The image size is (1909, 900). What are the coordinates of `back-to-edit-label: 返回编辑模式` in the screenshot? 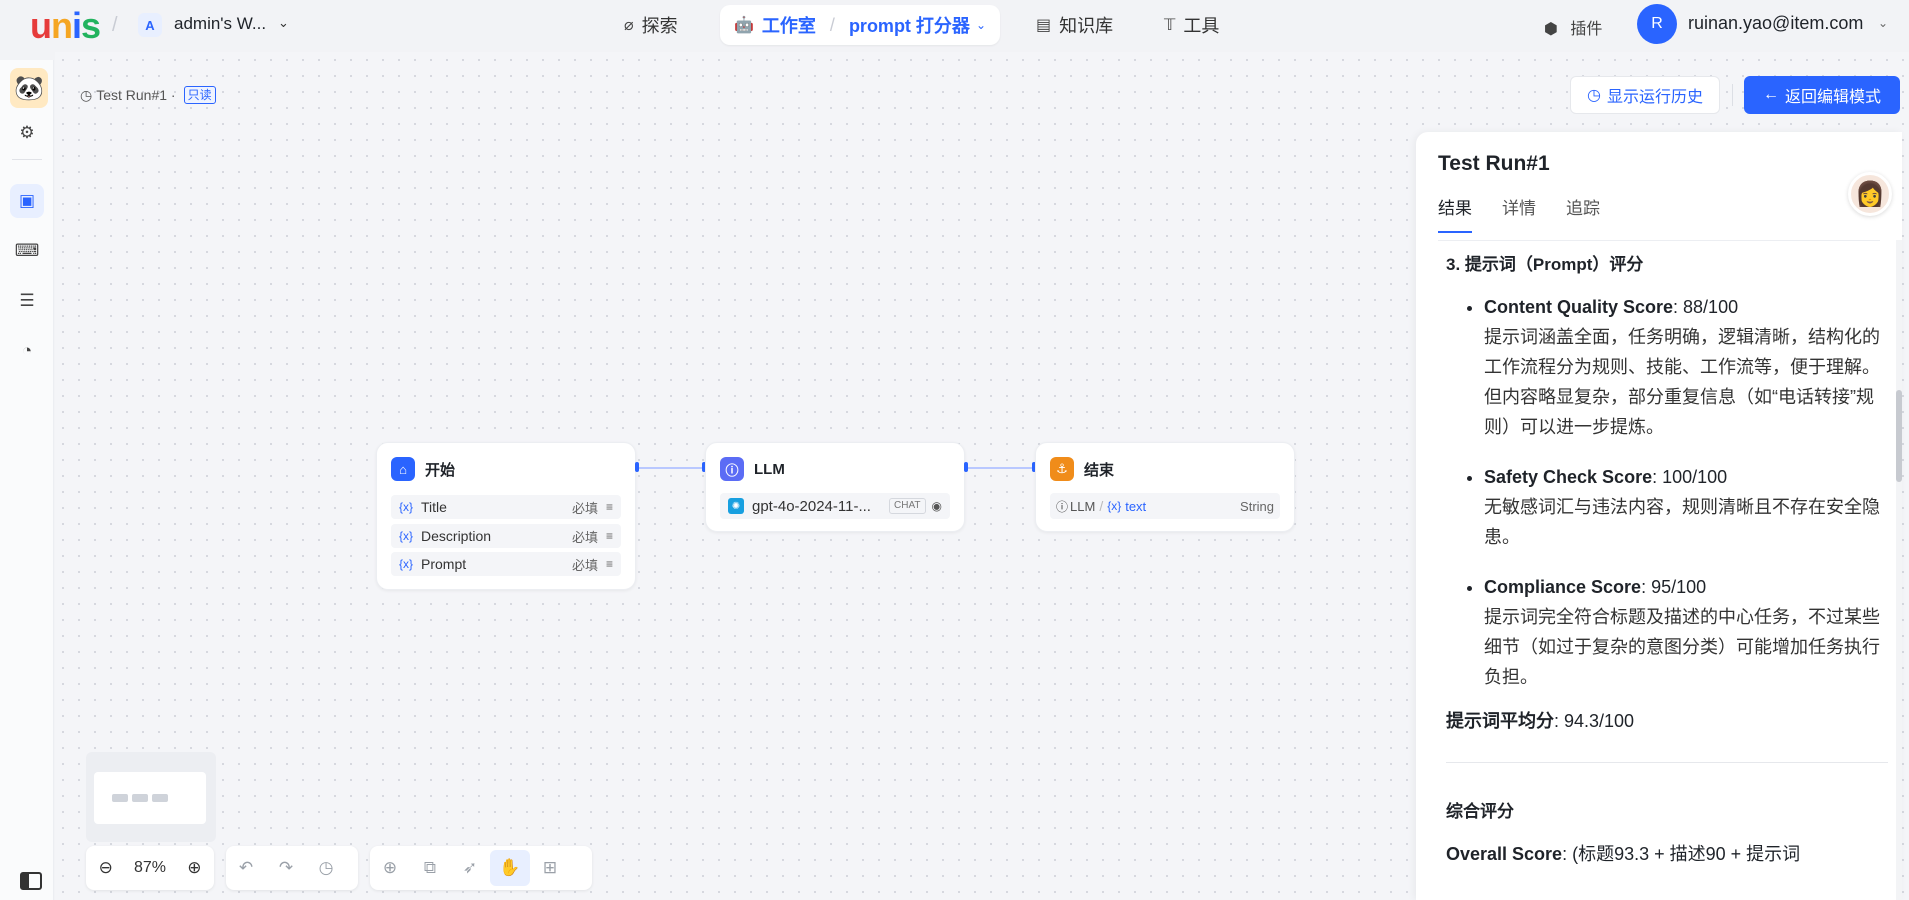 It's located at (1832, 97).